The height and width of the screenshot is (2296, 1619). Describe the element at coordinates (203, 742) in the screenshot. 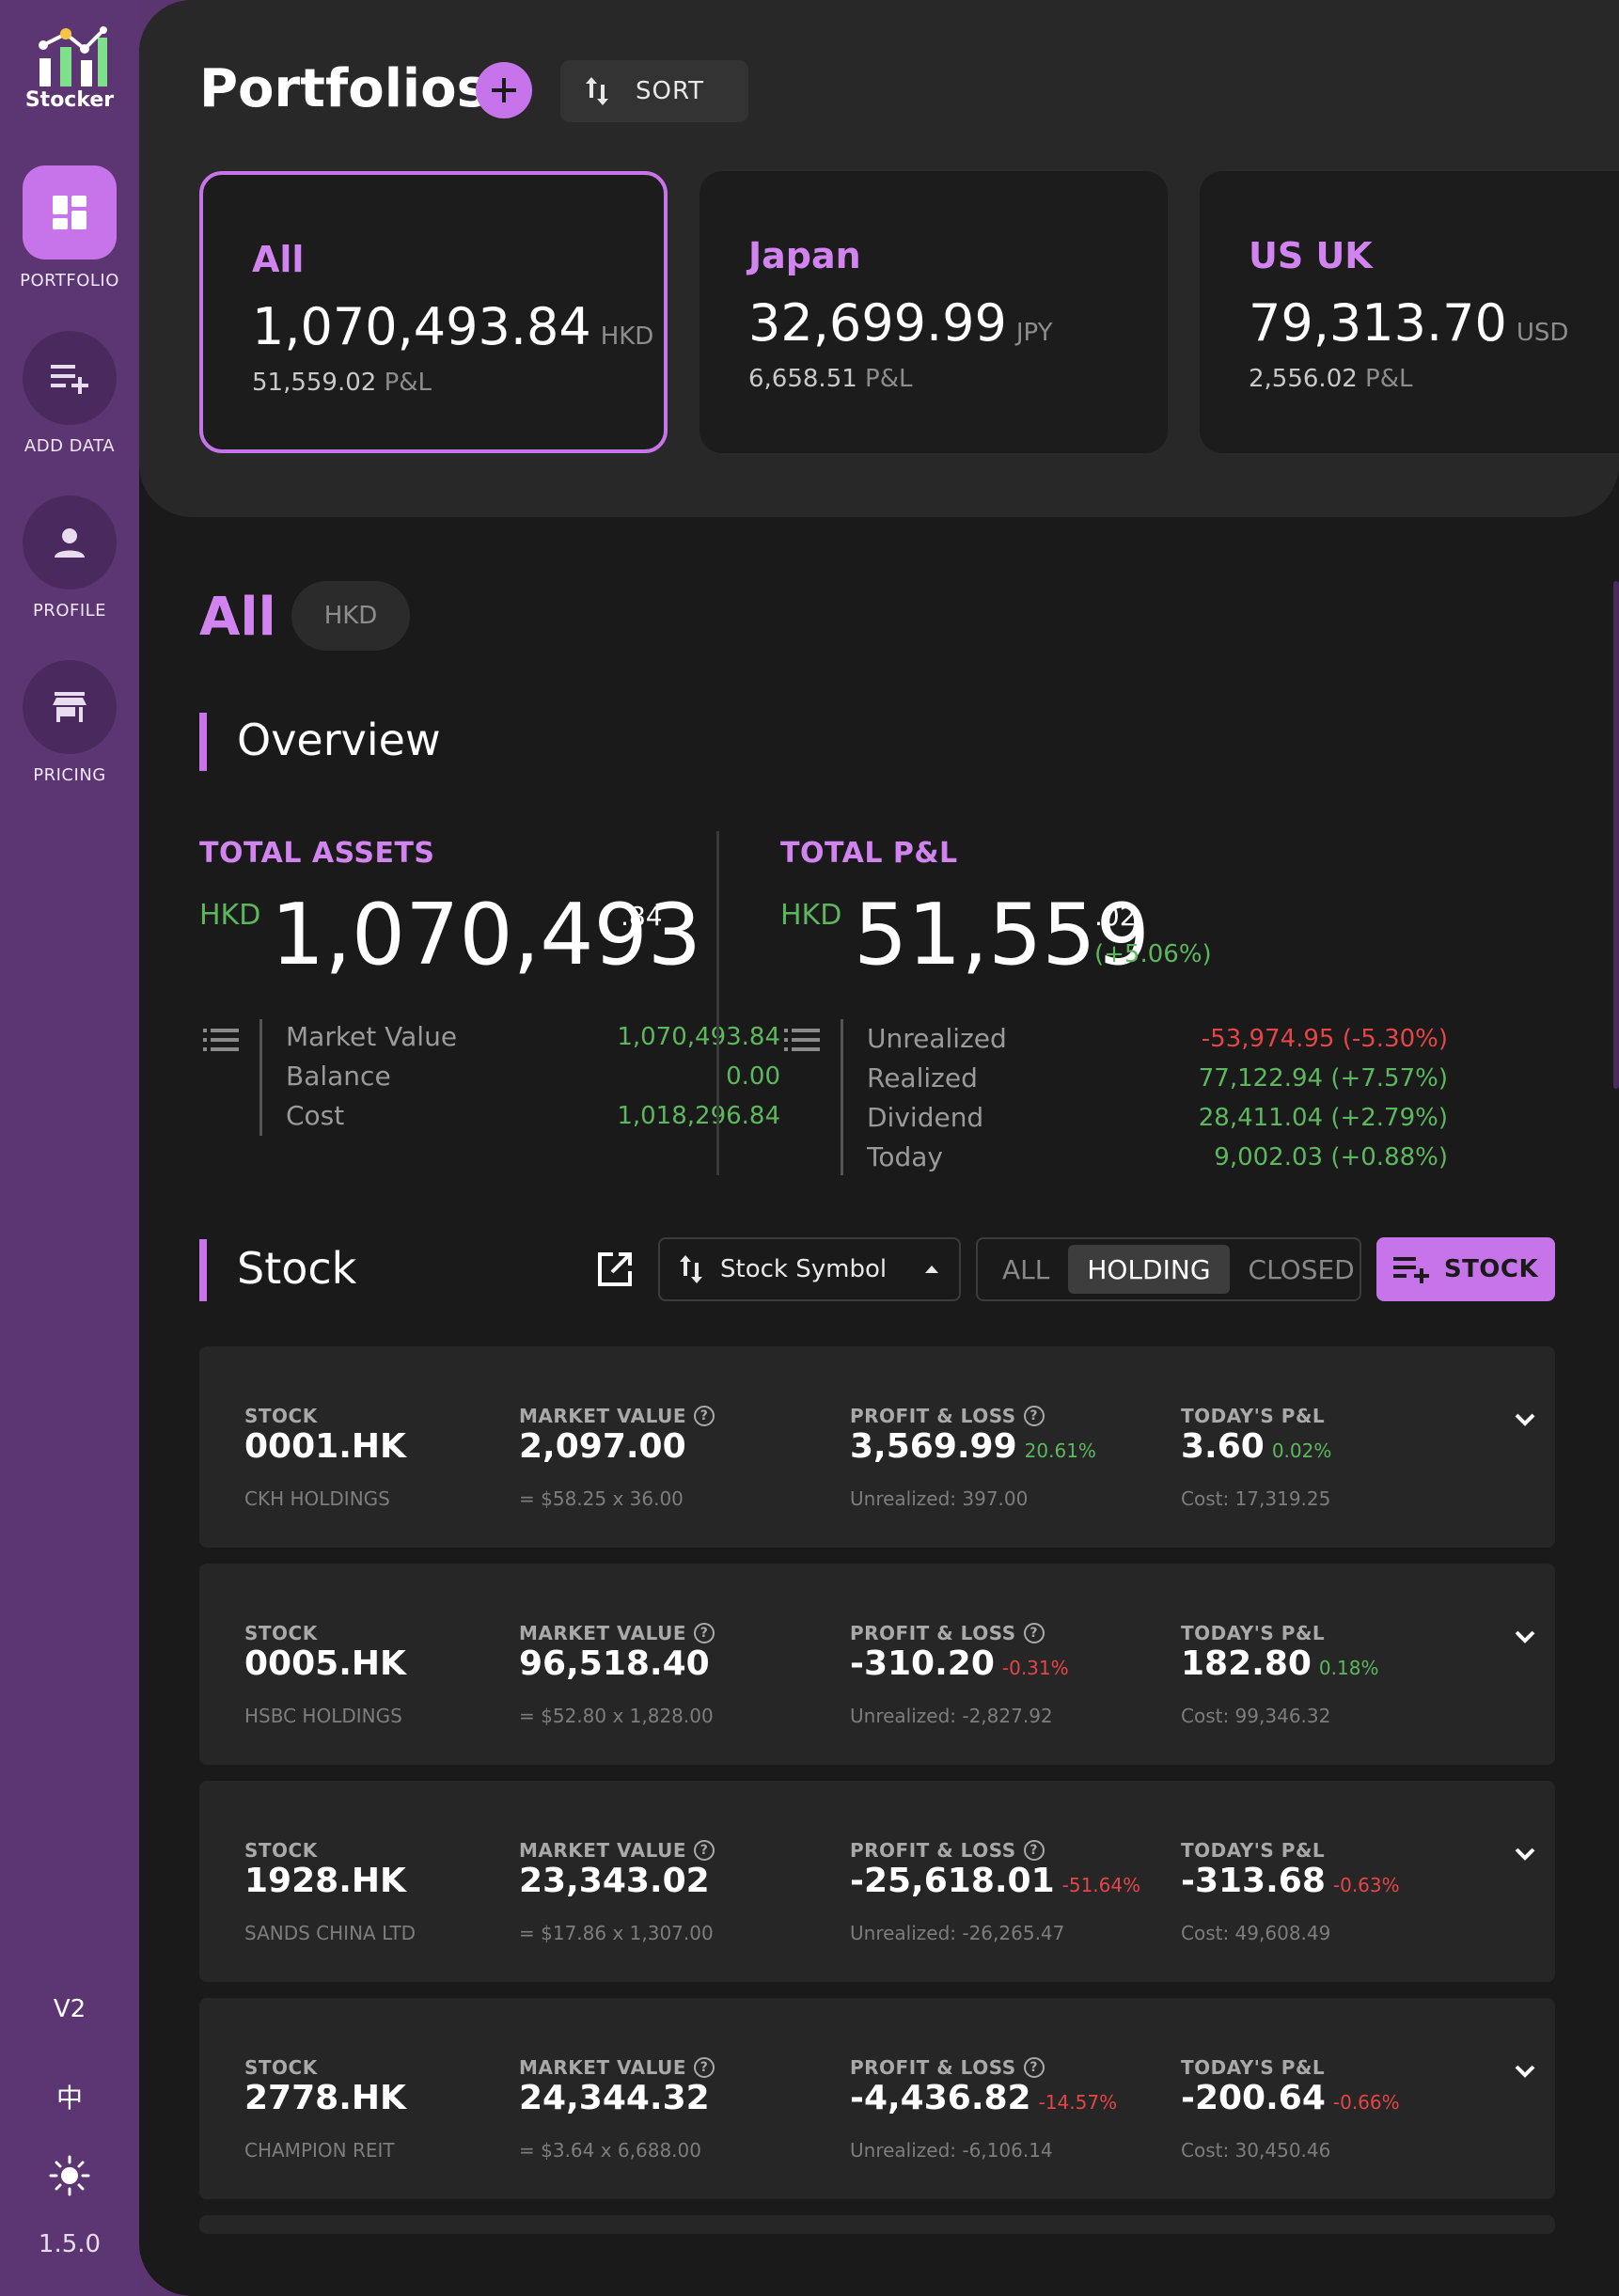

I see `section-marker` at that location.